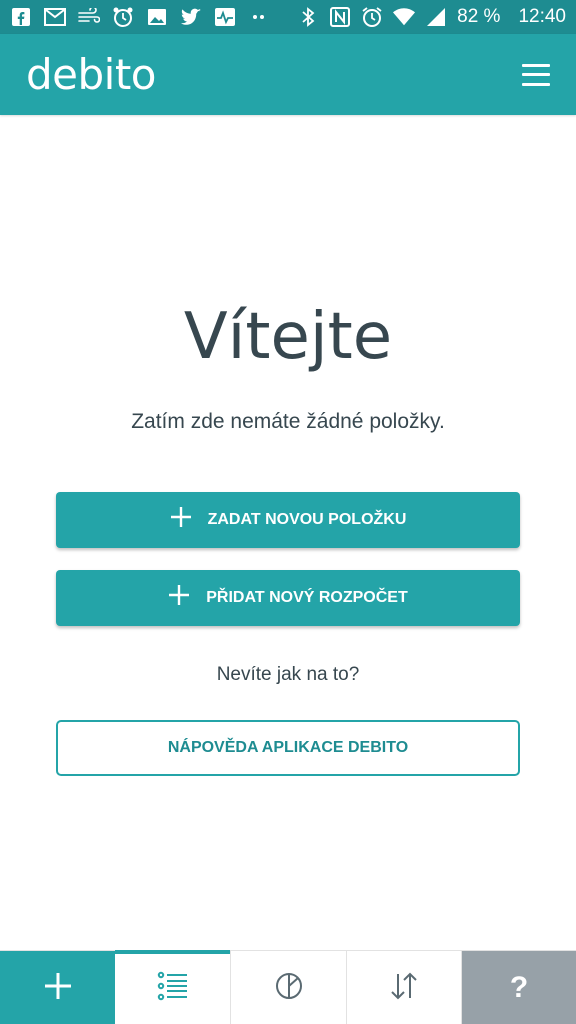 Image resolution: width=576 pixels, height=1024 pixels. I want to click on app-help-label: NÁPOVĚDA APLIKACE DEBITO, so click(288, 747).